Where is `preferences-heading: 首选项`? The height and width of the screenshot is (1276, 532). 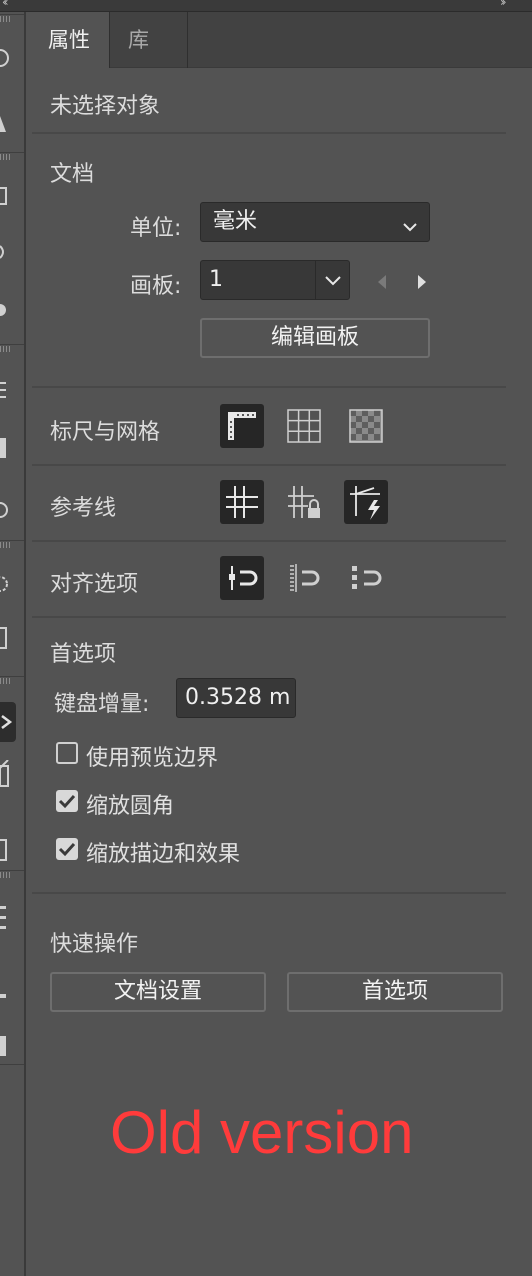 preferences-heading: 首选项 is located at coordinates (83, 654).